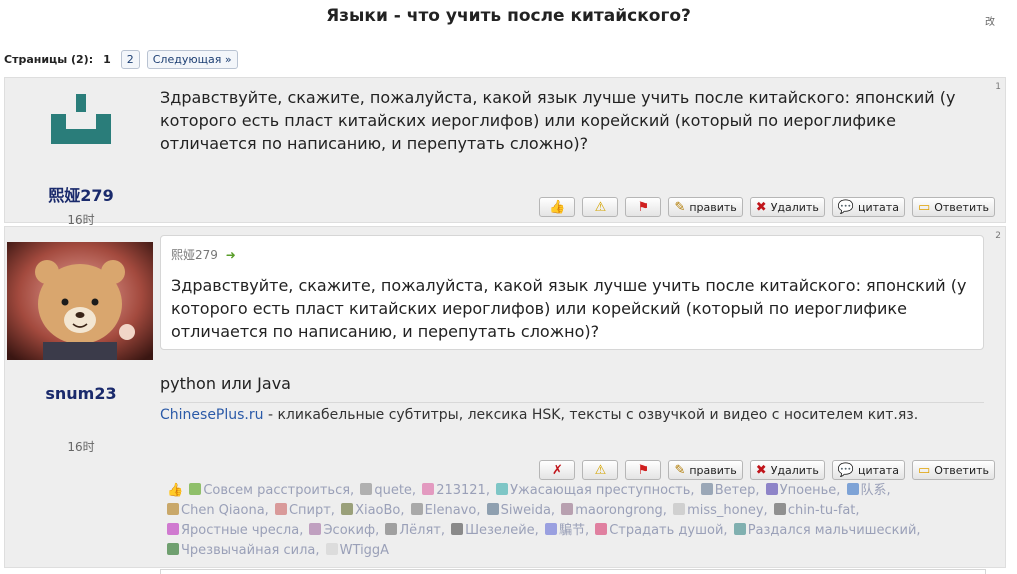 The image size is (1017, 574). What do you see at coordinates (81, 194) in the screenshot?
I see `author-name: 熙娅279` at bounding box center [81, 194].